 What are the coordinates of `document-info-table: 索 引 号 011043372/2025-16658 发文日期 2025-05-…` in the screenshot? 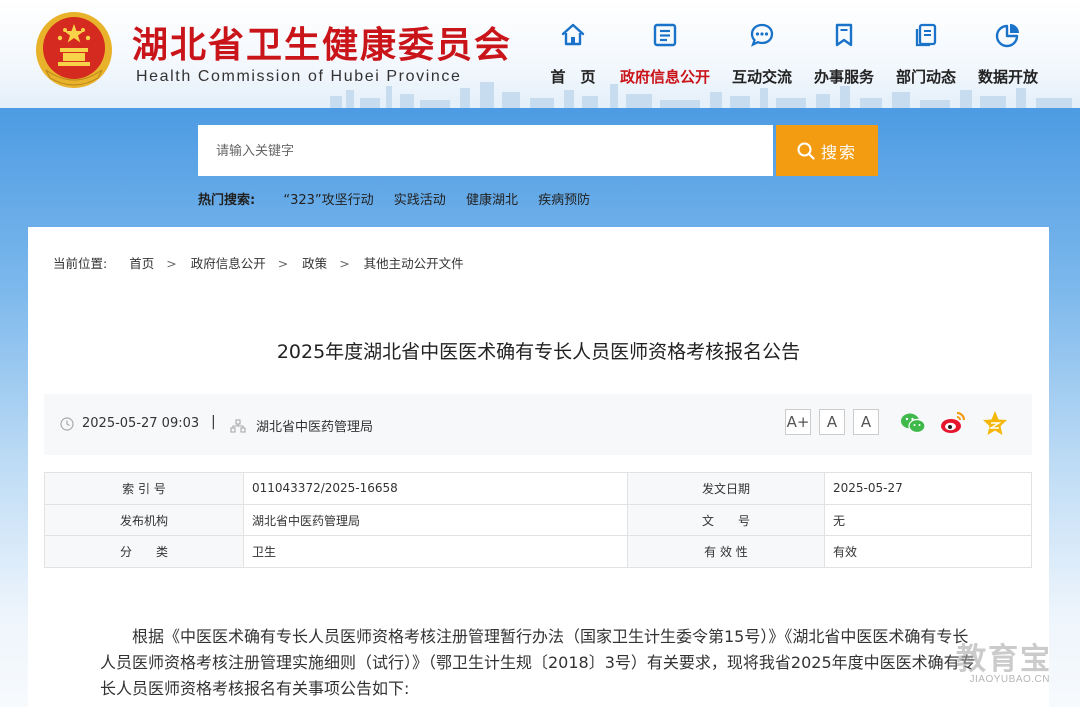 It's located at (538, 520).